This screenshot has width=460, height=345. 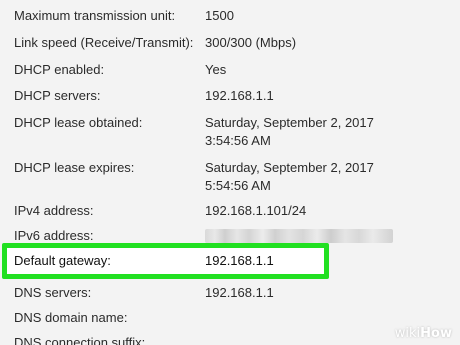 I want to click on blurred-ipv6-value, so click(x=299, y=236).